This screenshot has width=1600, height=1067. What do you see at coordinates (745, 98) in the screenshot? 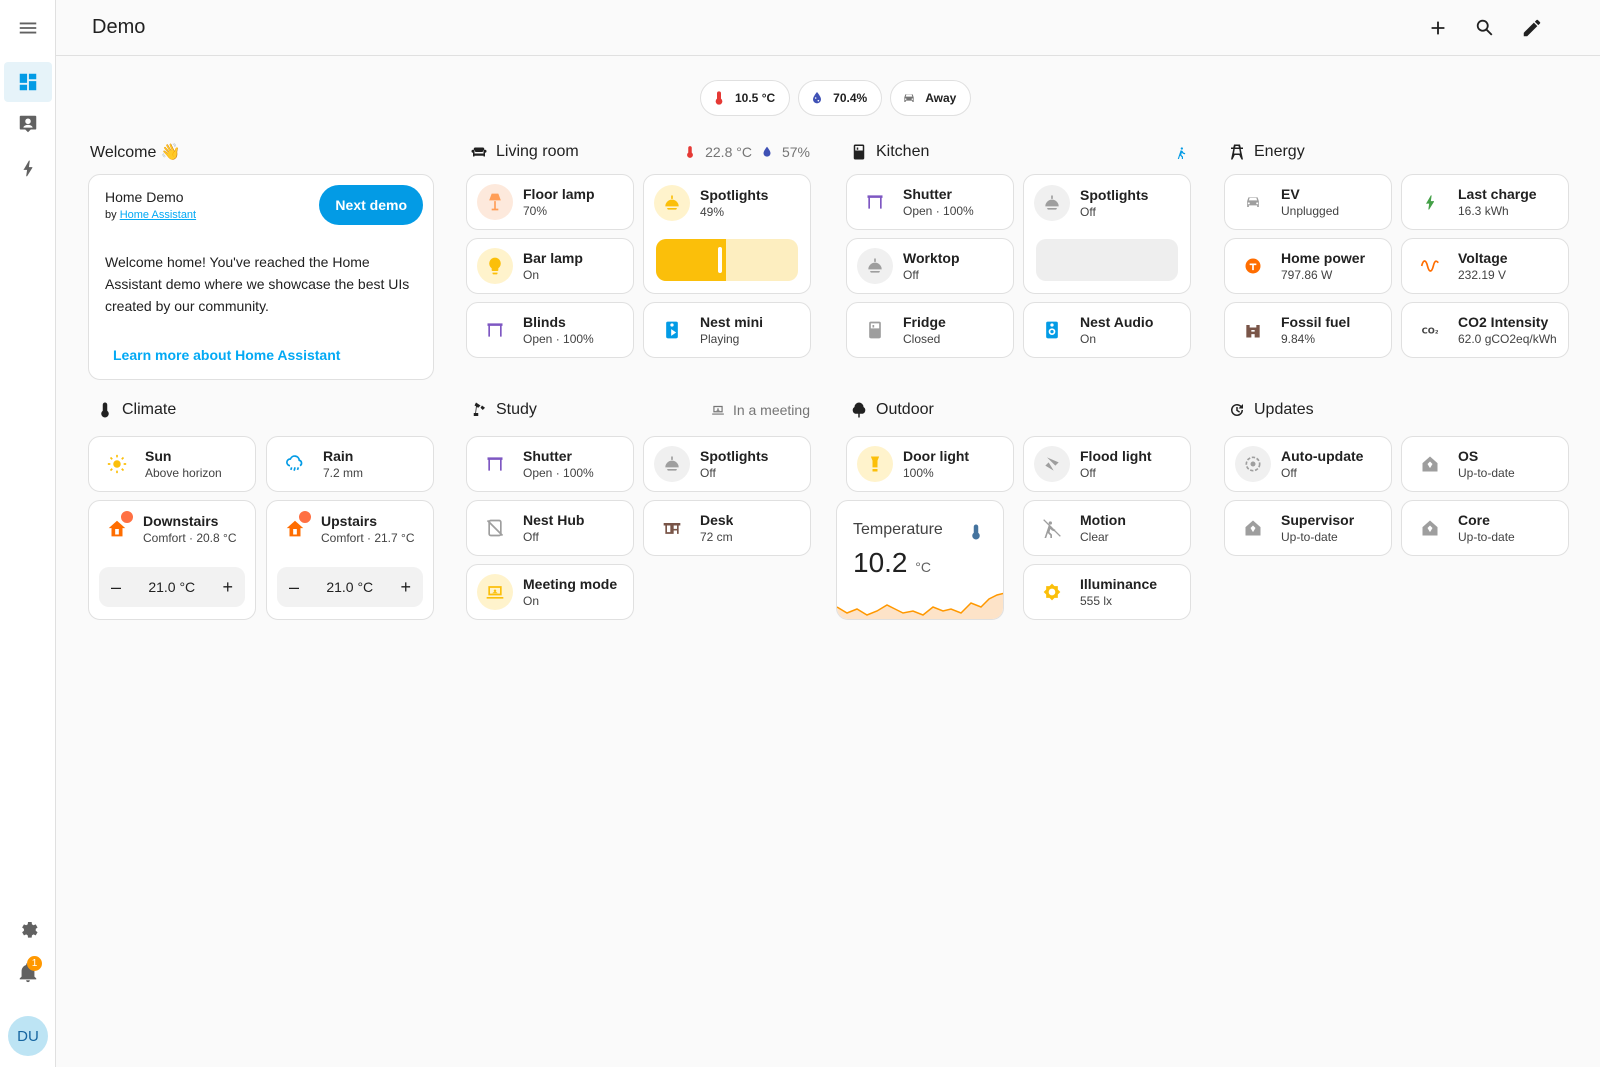
I see `outside-temperature-badge: 10.5 °C` at bounding box center [745, 98].